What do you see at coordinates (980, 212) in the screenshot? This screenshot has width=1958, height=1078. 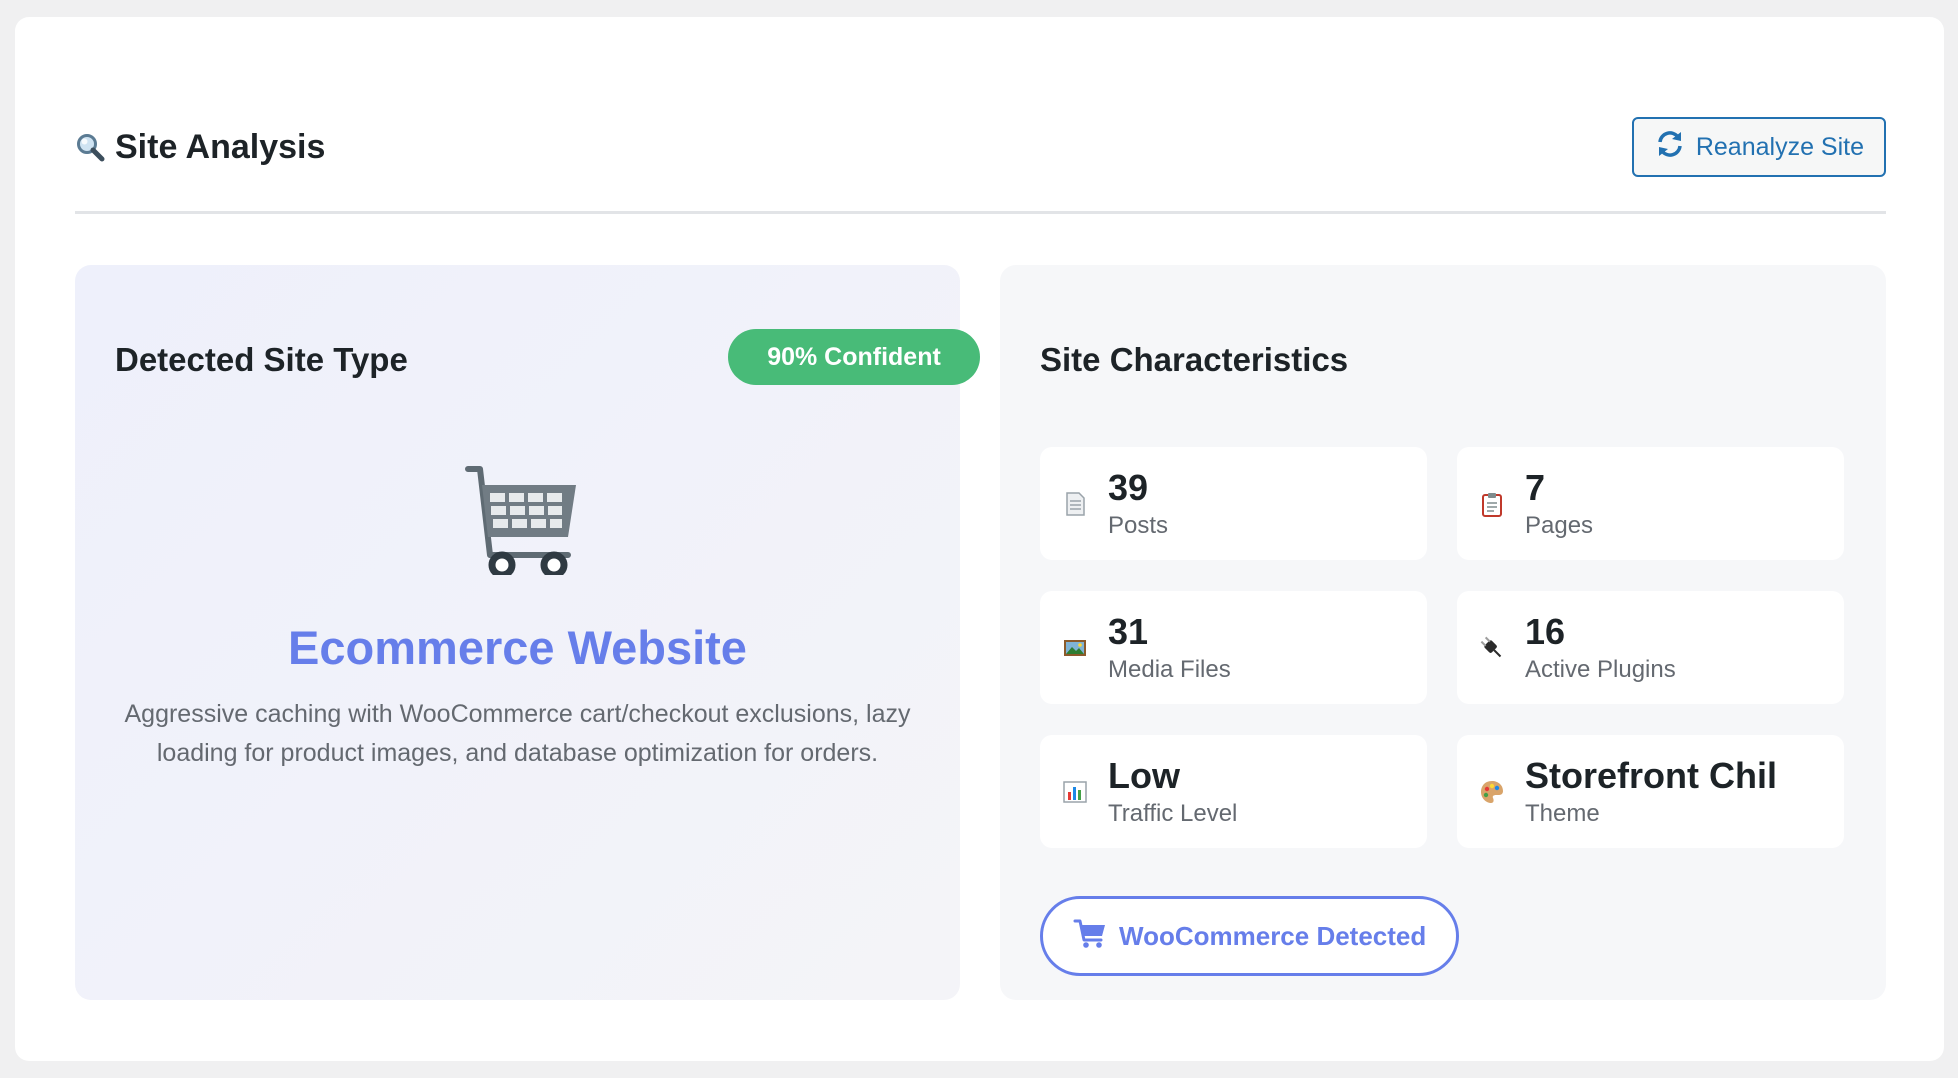 I see `header-divider` at bounding box center [980, 212].